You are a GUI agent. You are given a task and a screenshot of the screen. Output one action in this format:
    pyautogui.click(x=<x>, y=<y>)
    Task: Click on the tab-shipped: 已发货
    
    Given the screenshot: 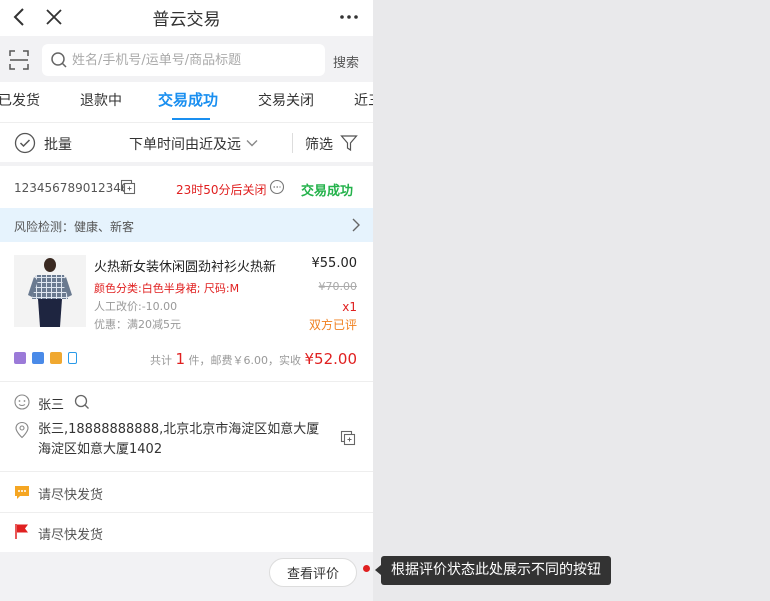 What is the action you would take?
    pyautogui.click(x=20, y=100)
    